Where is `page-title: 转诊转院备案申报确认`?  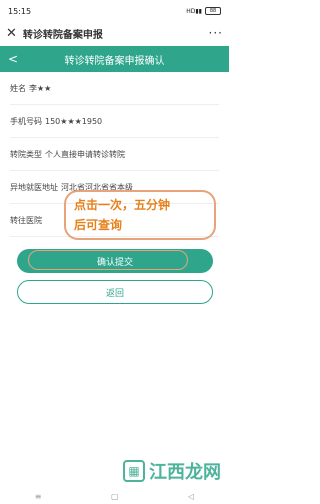
page-title: 转诊转院备案申报确认 is located at coordinates (114, 61).